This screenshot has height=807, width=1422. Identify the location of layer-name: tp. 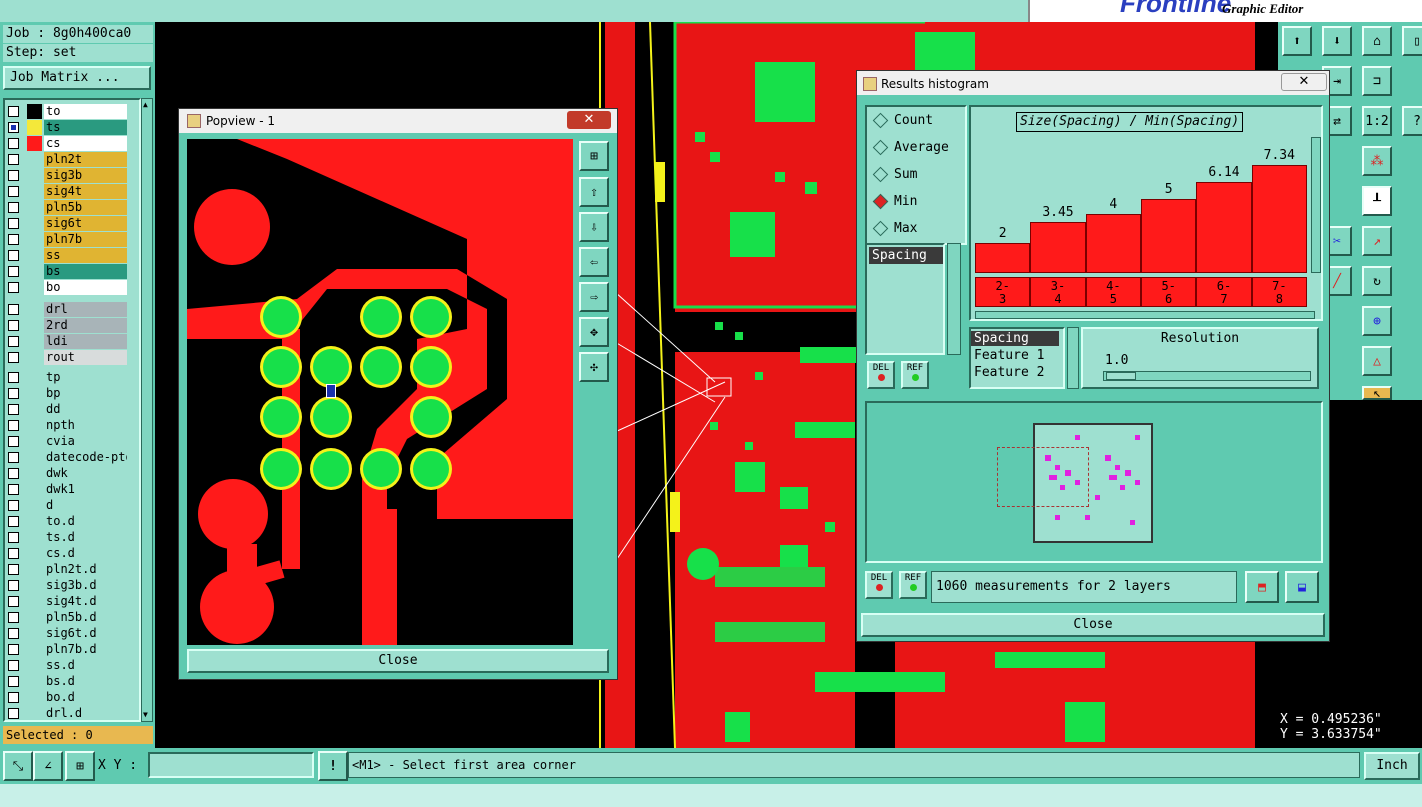
(85, 377).